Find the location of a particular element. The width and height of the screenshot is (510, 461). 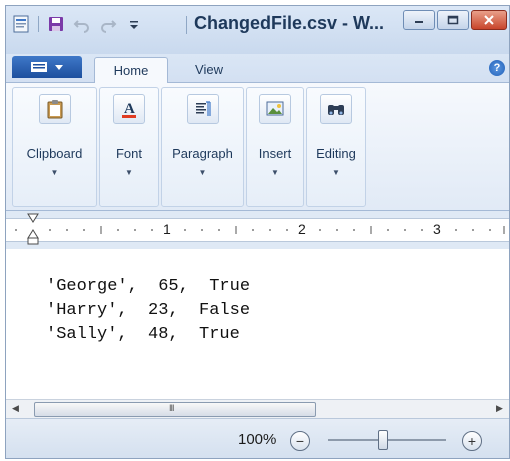

ruler-number: 1 is located at coordinates (167, 229).